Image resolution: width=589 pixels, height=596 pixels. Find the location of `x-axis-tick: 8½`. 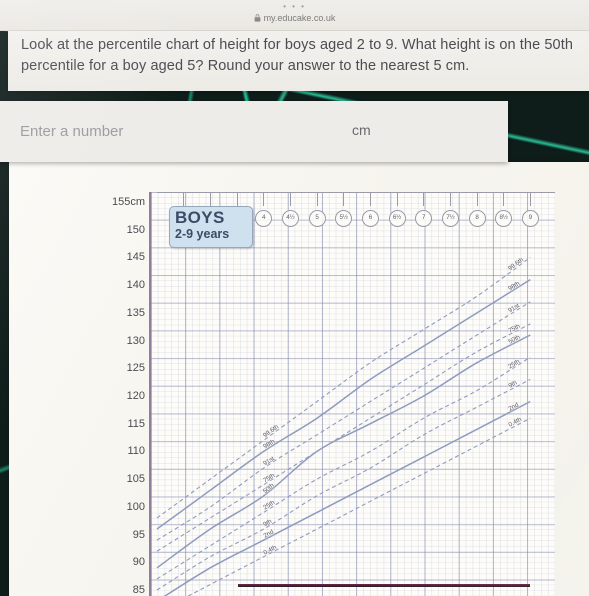

x-axis-tick: 8½ is located at coordinates (504, 209).